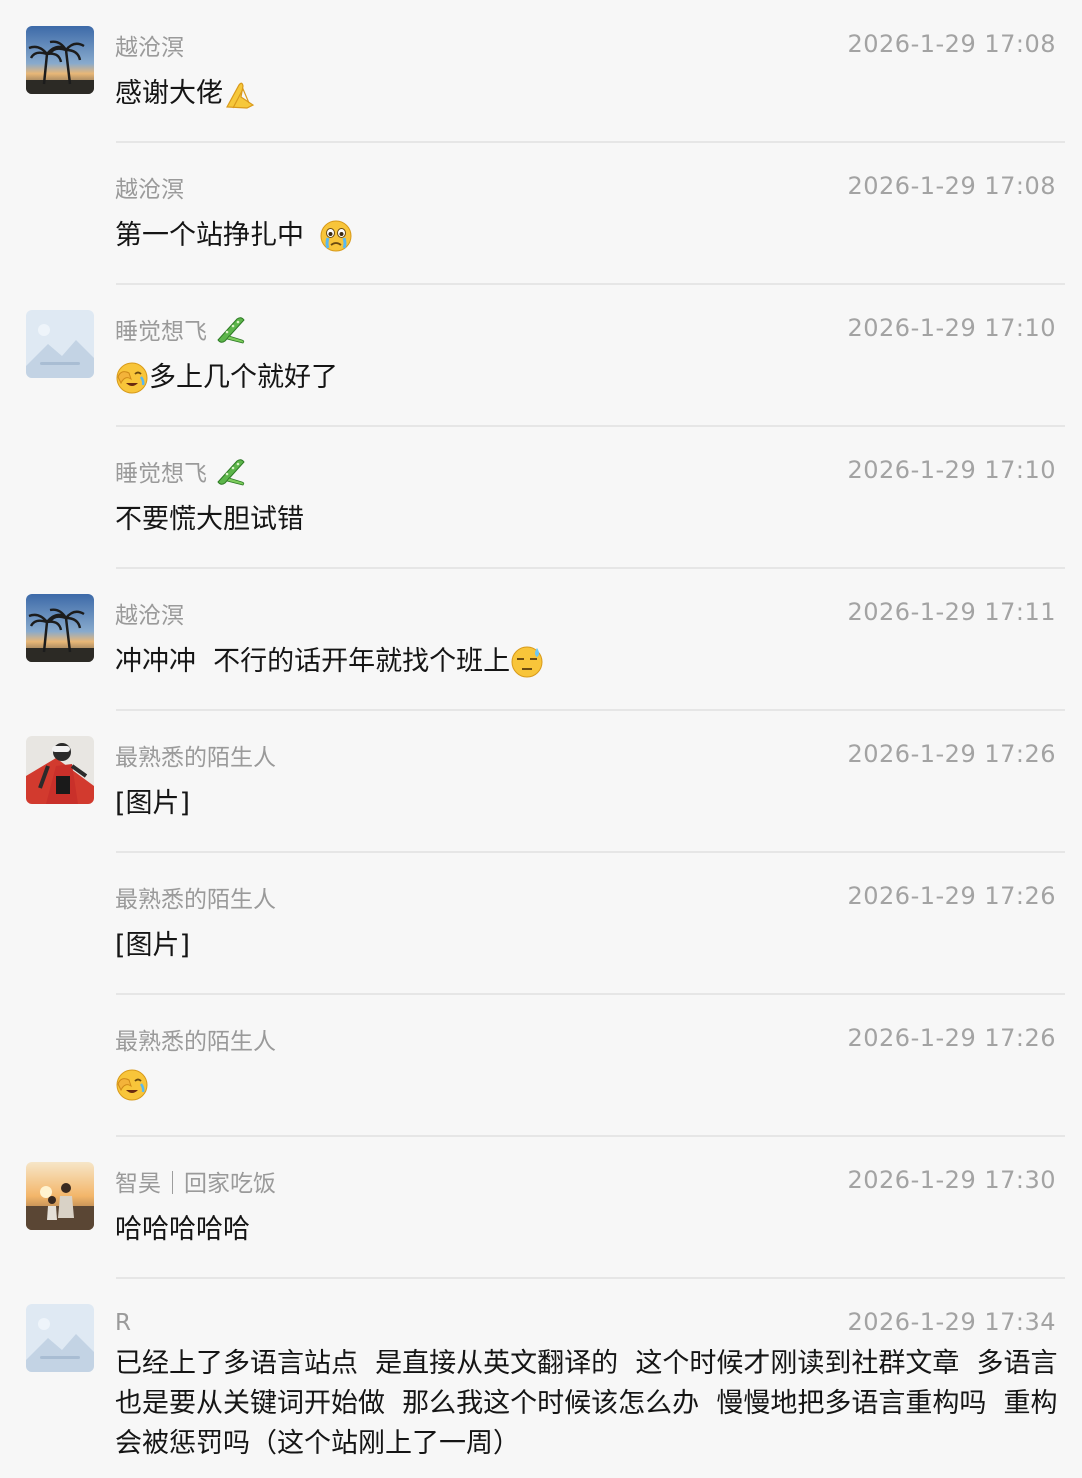 The width and height of the screenshot is (1082, 1478). I want to click on message-content: 冲冲冲 不行的话开年就找个班上, so click(586, 662).